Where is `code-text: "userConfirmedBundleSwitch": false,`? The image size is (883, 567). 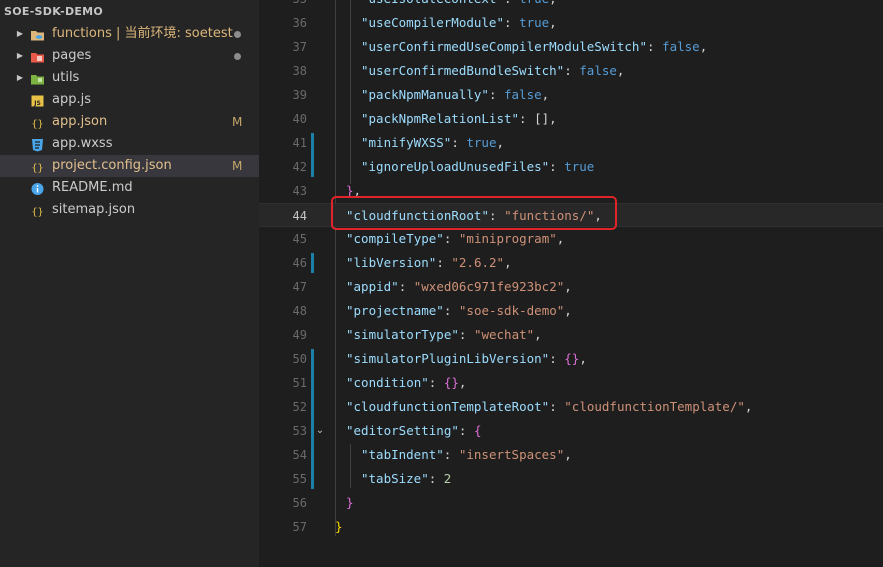
code-text: "userConfirmedBundleSwitch": false, is located at coordinates (492, 71).